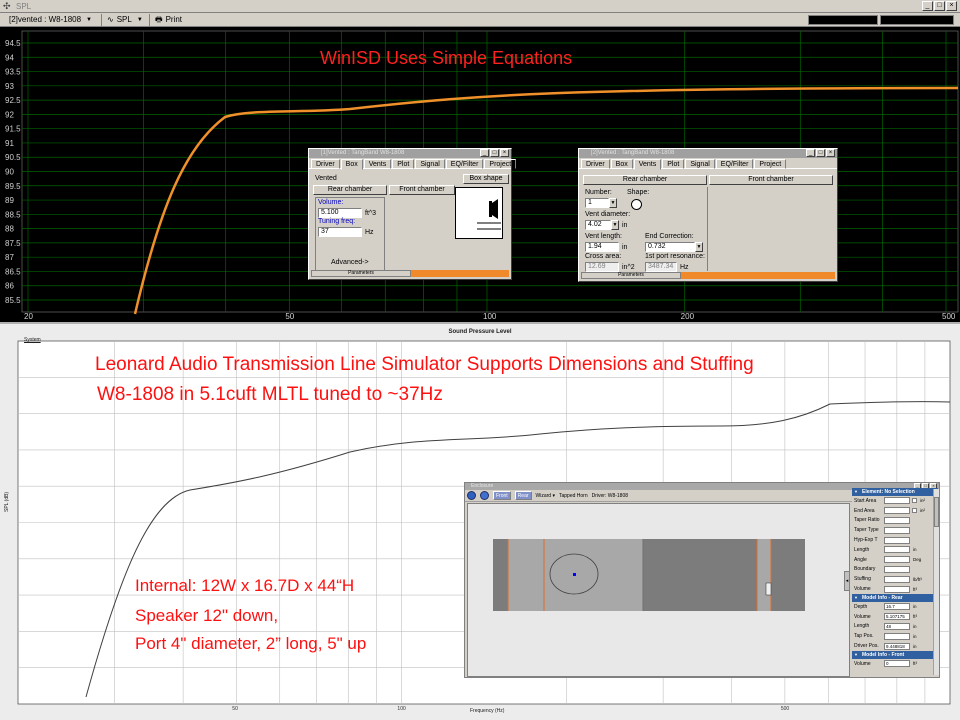  Describe the element at coordinates (597, 203) in the screenshot. I see `number-input: 1` at that location.